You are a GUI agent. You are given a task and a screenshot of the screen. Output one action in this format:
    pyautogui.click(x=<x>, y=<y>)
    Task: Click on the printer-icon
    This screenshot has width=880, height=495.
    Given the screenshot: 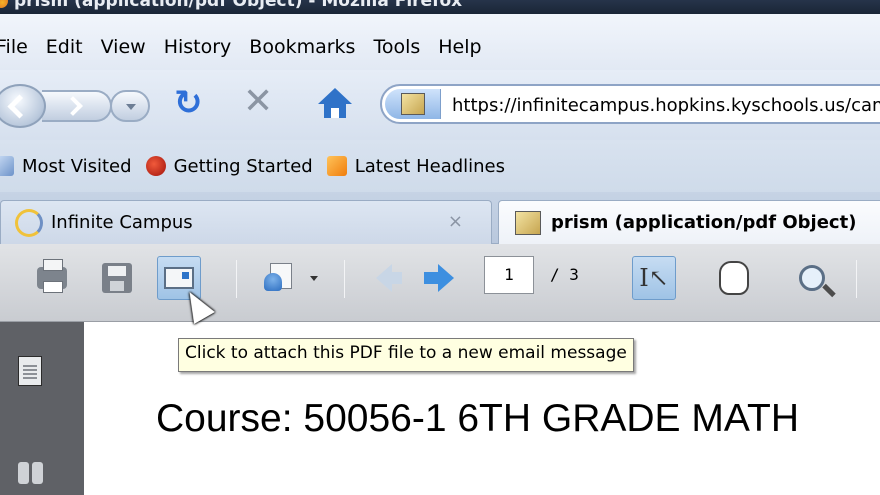 What is the action you would take?
    pyautogui.click(x=52, y=276)
    